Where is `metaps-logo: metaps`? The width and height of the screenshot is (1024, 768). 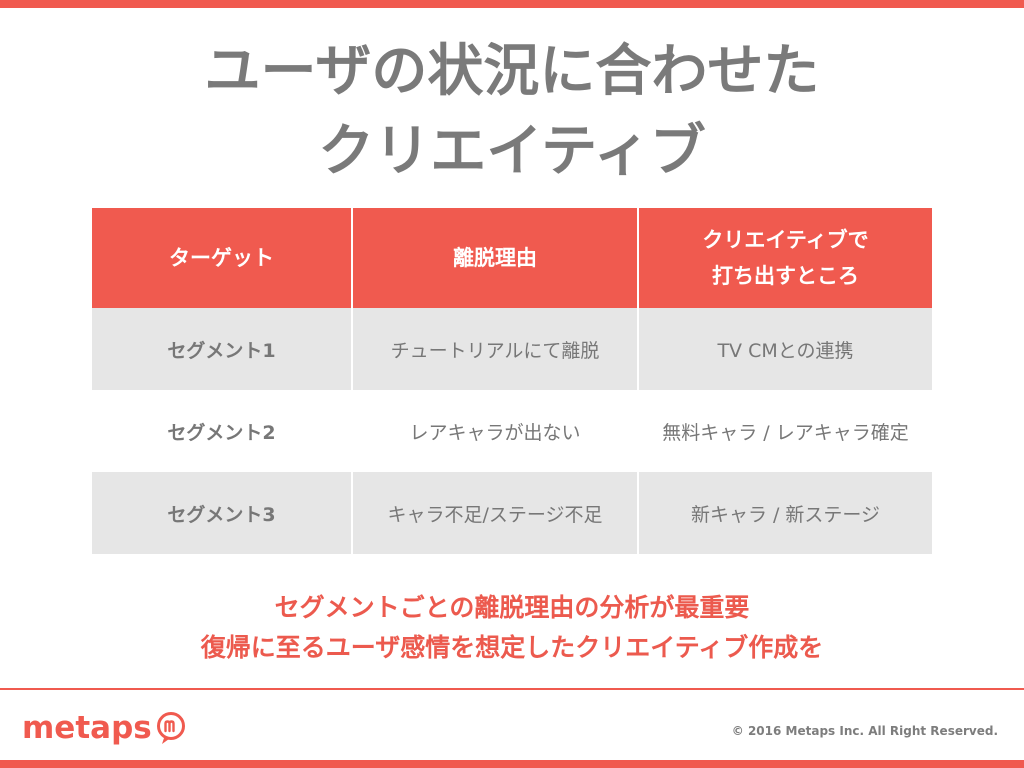 metaps-logo: metaps is located at coordinates (104, 728).